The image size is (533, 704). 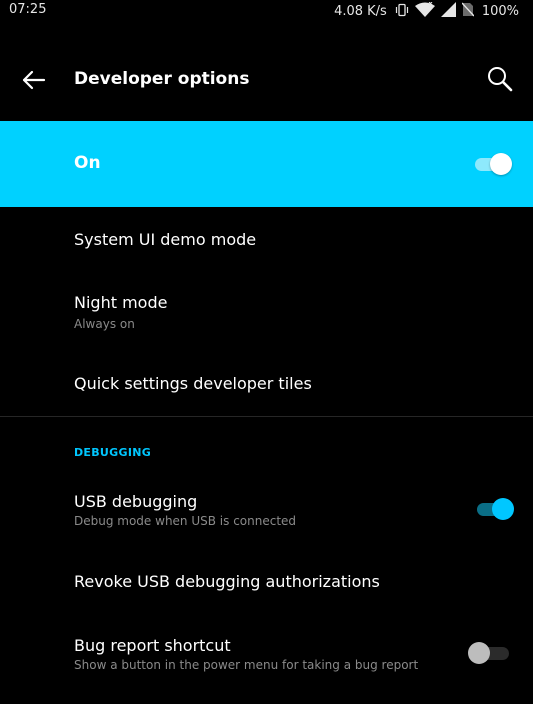 I want to click on status-time: 07:25, so click(x=28, y=9).